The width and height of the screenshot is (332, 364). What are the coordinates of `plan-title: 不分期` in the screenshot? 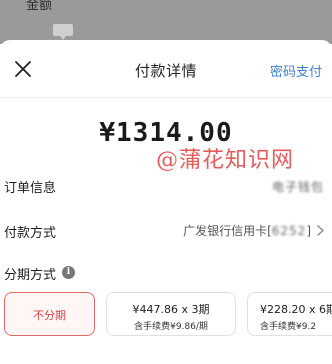 It's located at (49, 315).